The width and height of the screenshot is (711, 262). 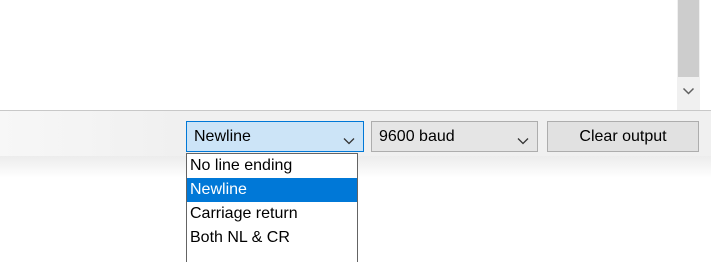 I want to click on line-ending-option: Both NL & CR, so click(x=272, y=238).